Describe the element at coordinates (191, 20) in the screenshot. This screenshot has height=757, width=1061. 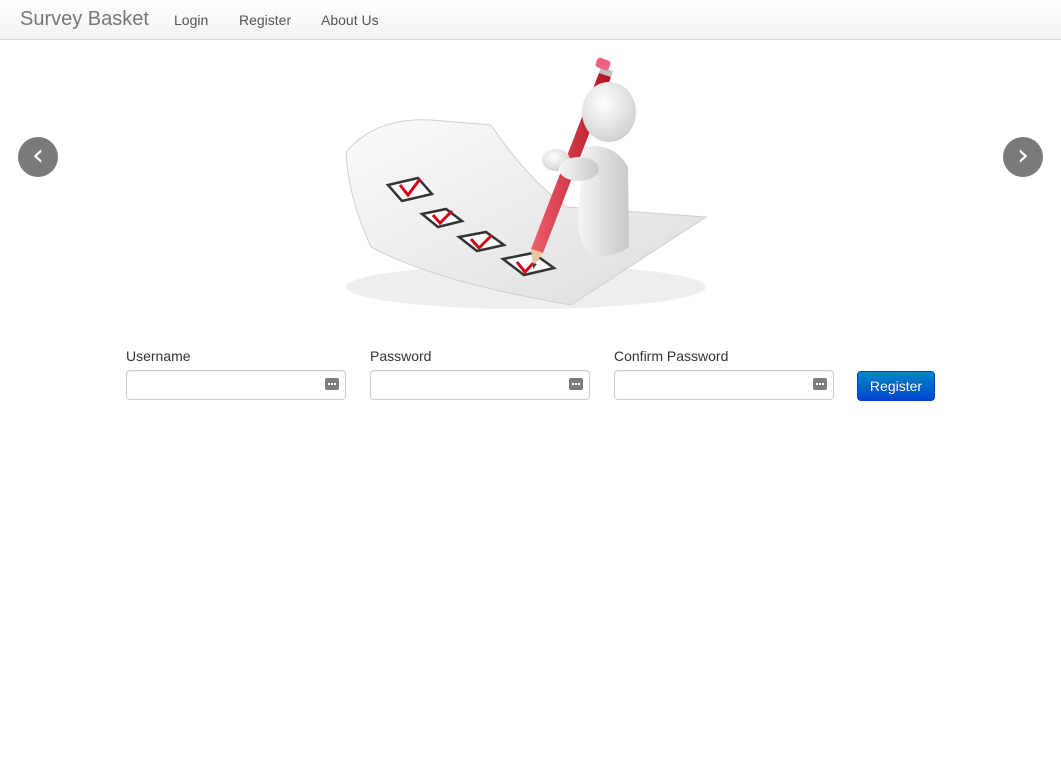
I see `nav-link-login: Login` at that location.